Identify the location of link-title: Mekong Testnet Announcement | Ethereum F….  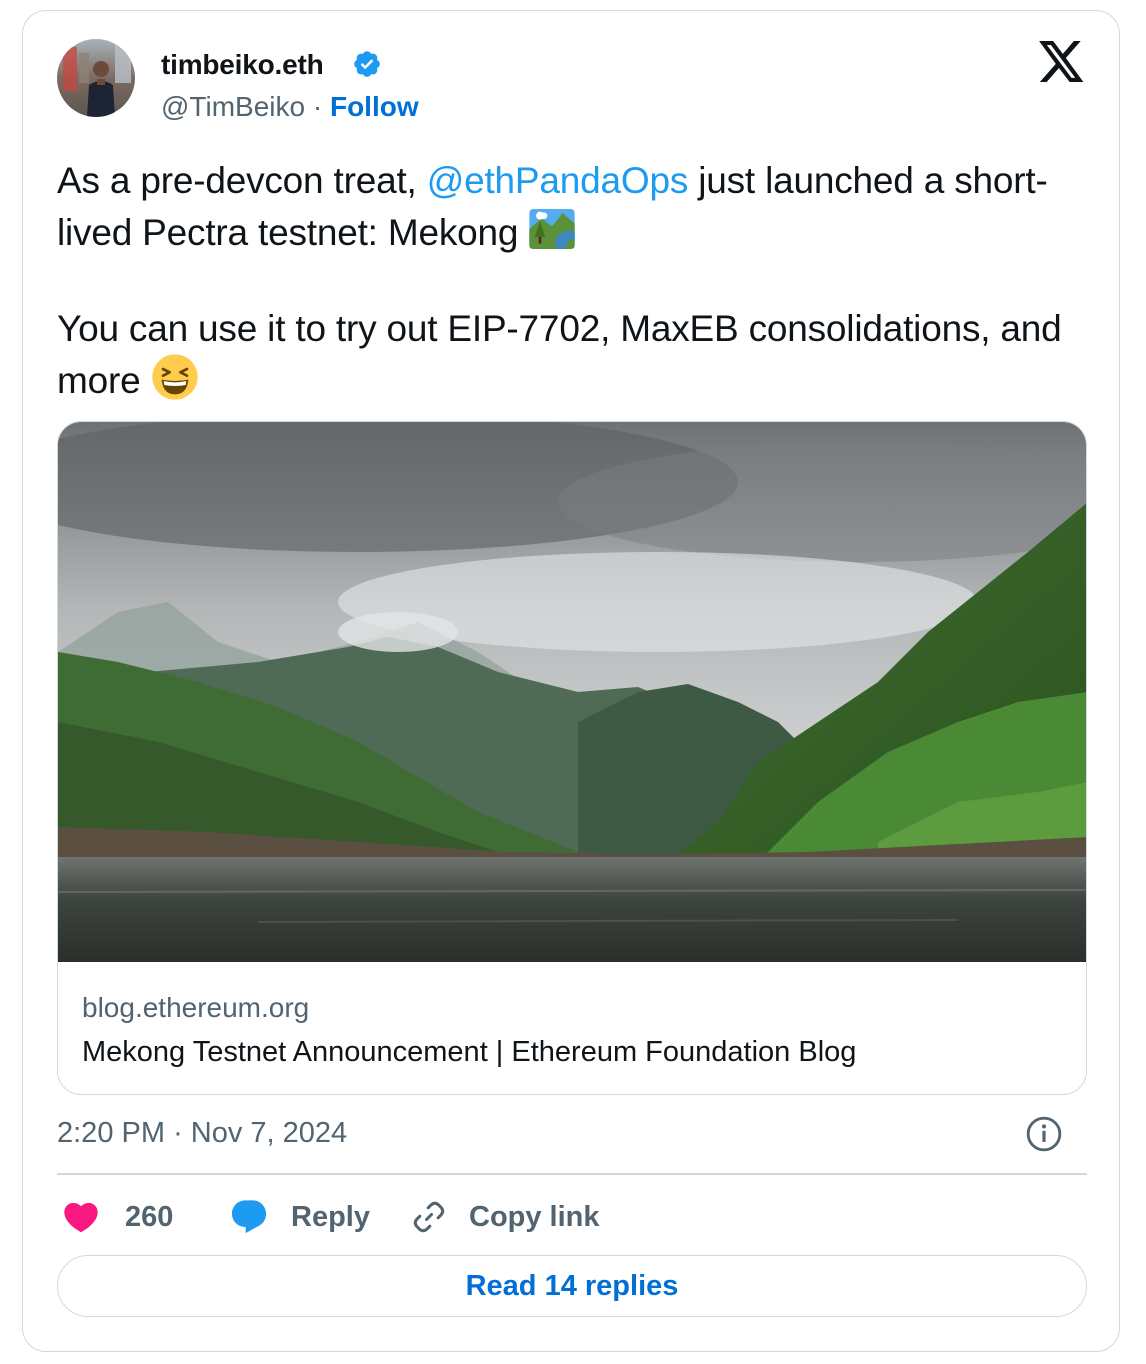
(469, 1052).